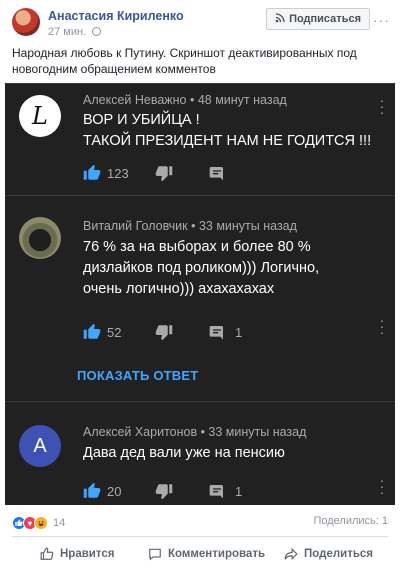 This screenshot has height=577, width=400. Describe the element at coordinates (87, 554) in the screenshot. I see `like-label: Нравится` at that location.